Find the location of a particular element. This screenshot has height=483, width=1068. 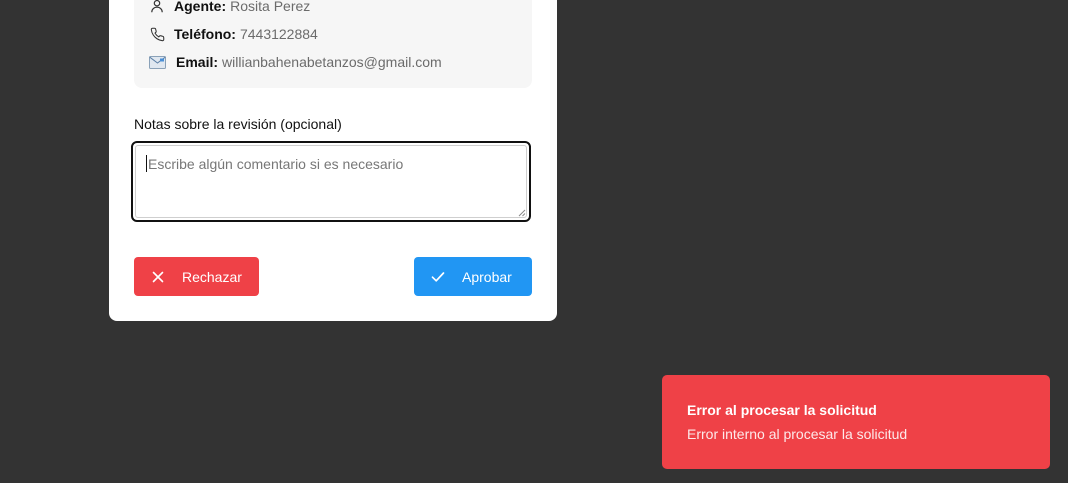

email-label: Email: is located at coordinates (197, 62).